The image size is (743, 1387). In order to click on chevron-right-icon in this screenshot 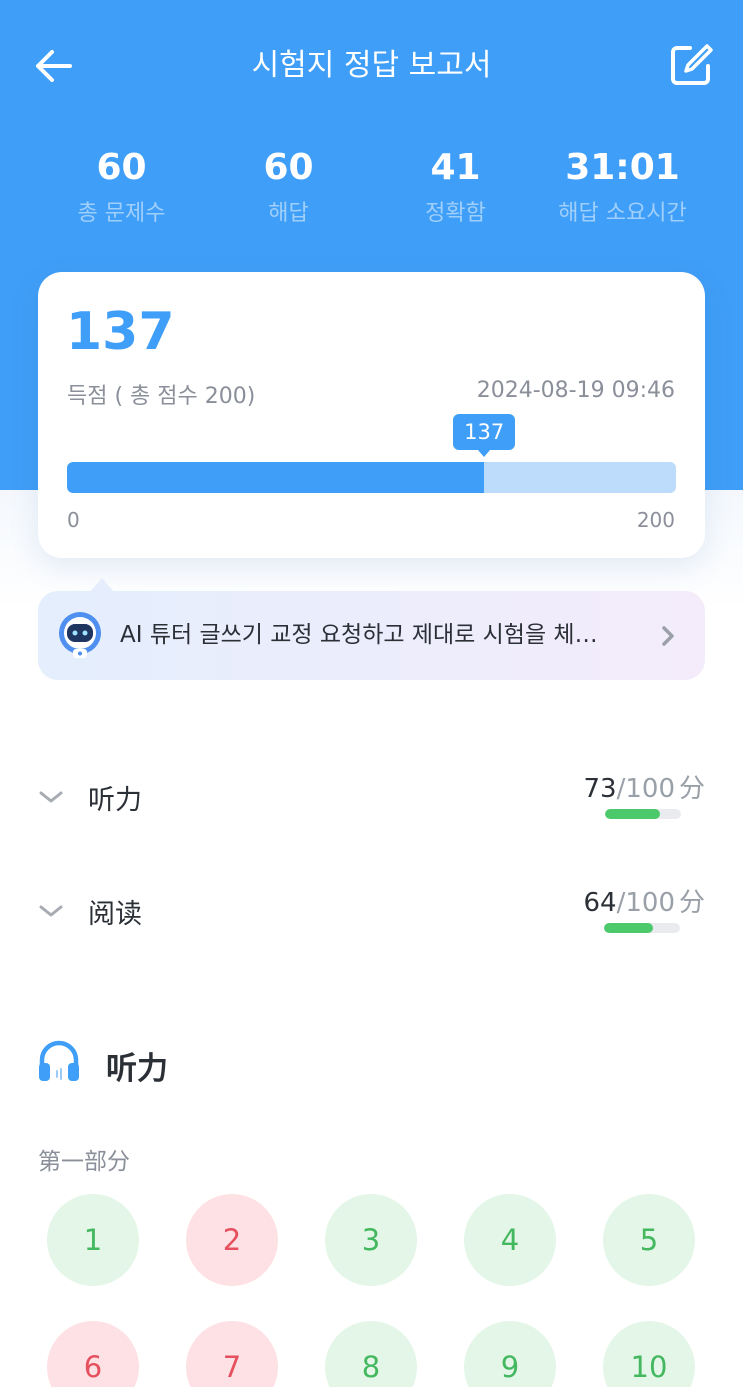, I will do `click(668, 636)`.